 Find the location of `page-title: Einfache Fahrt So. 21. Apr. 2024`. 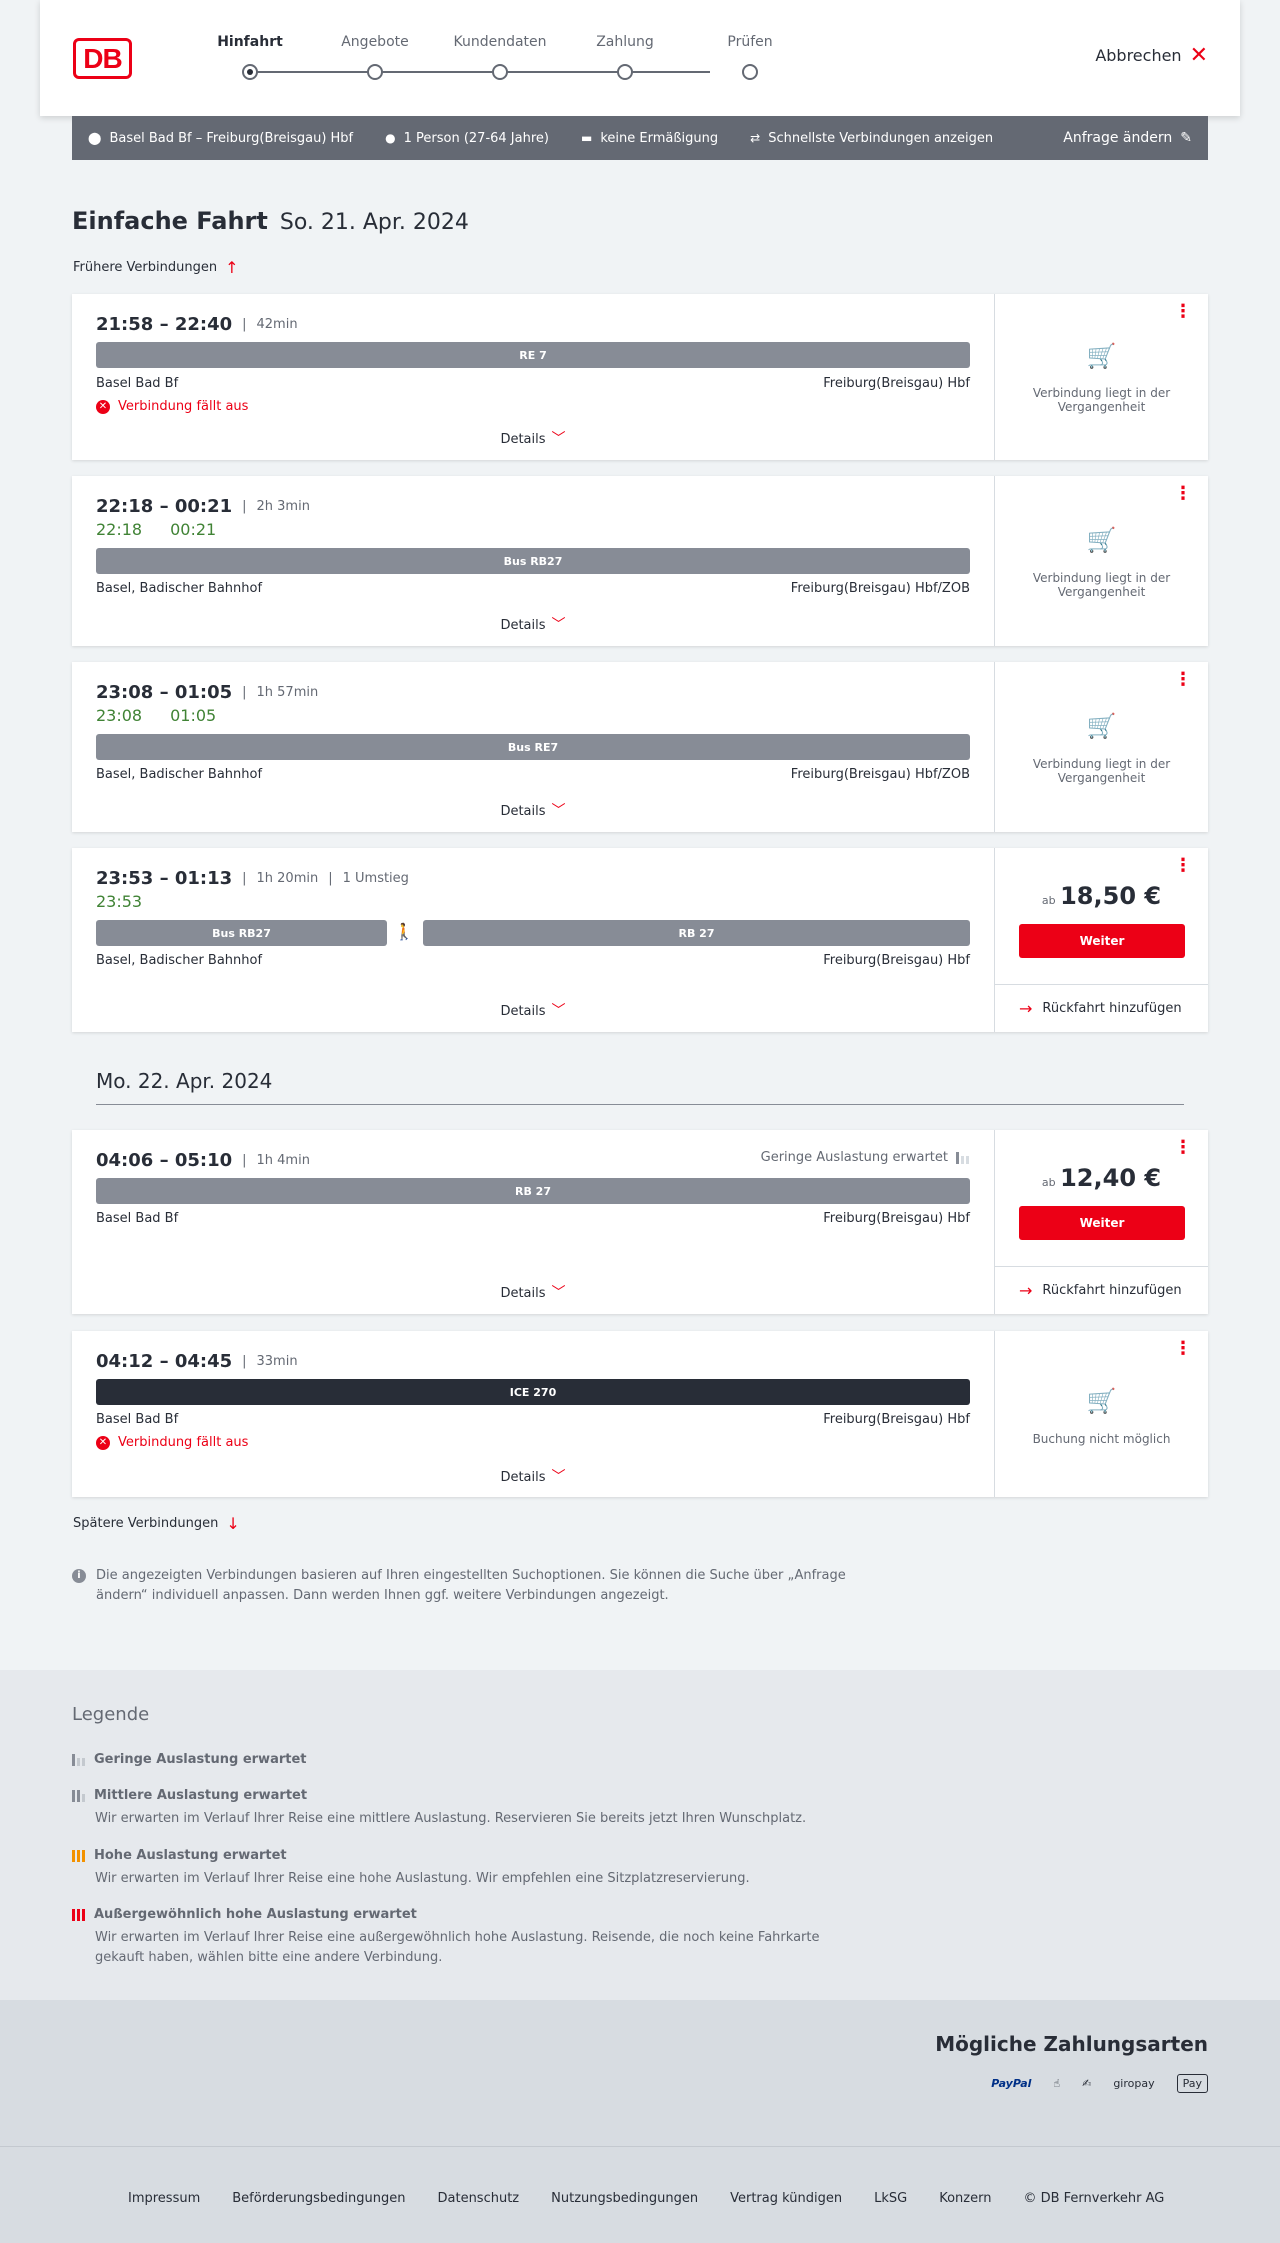

page-title: Einfache Fahrt So. 21. Apr. 2024 is located at coordinates (270, 221).